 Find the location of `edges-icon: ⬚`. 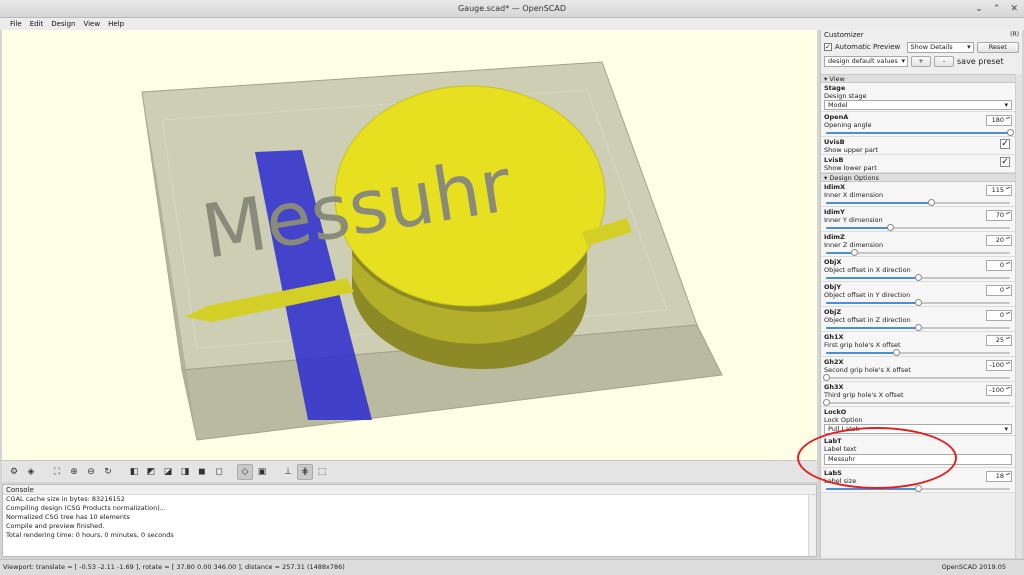

edges-icon: ⬚ is located at coordinates (322, 472).